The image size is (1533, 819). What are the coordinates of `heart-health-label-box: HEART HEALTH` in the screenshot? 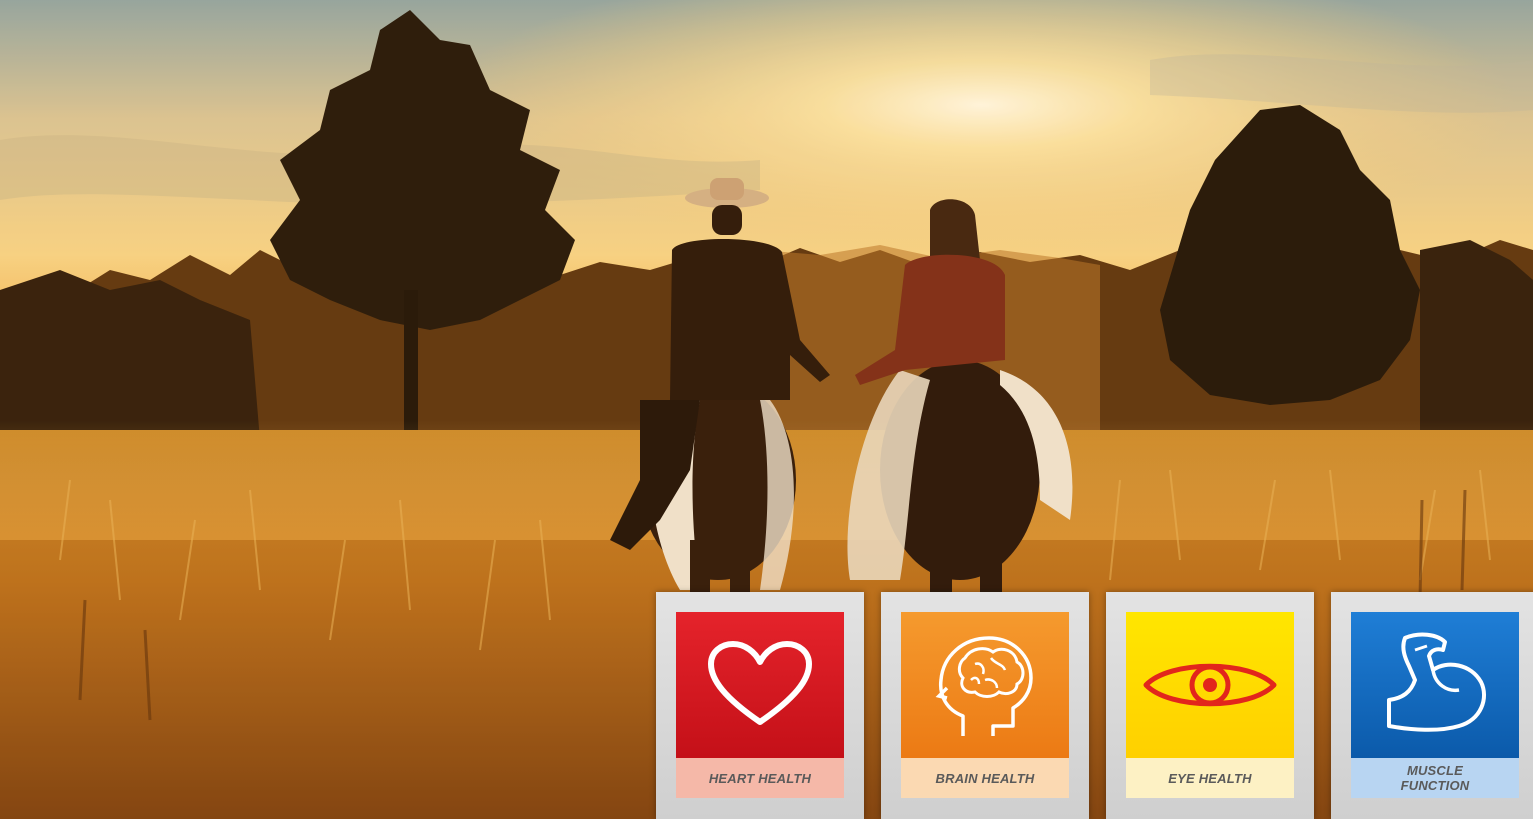 It's located at (760, 778).